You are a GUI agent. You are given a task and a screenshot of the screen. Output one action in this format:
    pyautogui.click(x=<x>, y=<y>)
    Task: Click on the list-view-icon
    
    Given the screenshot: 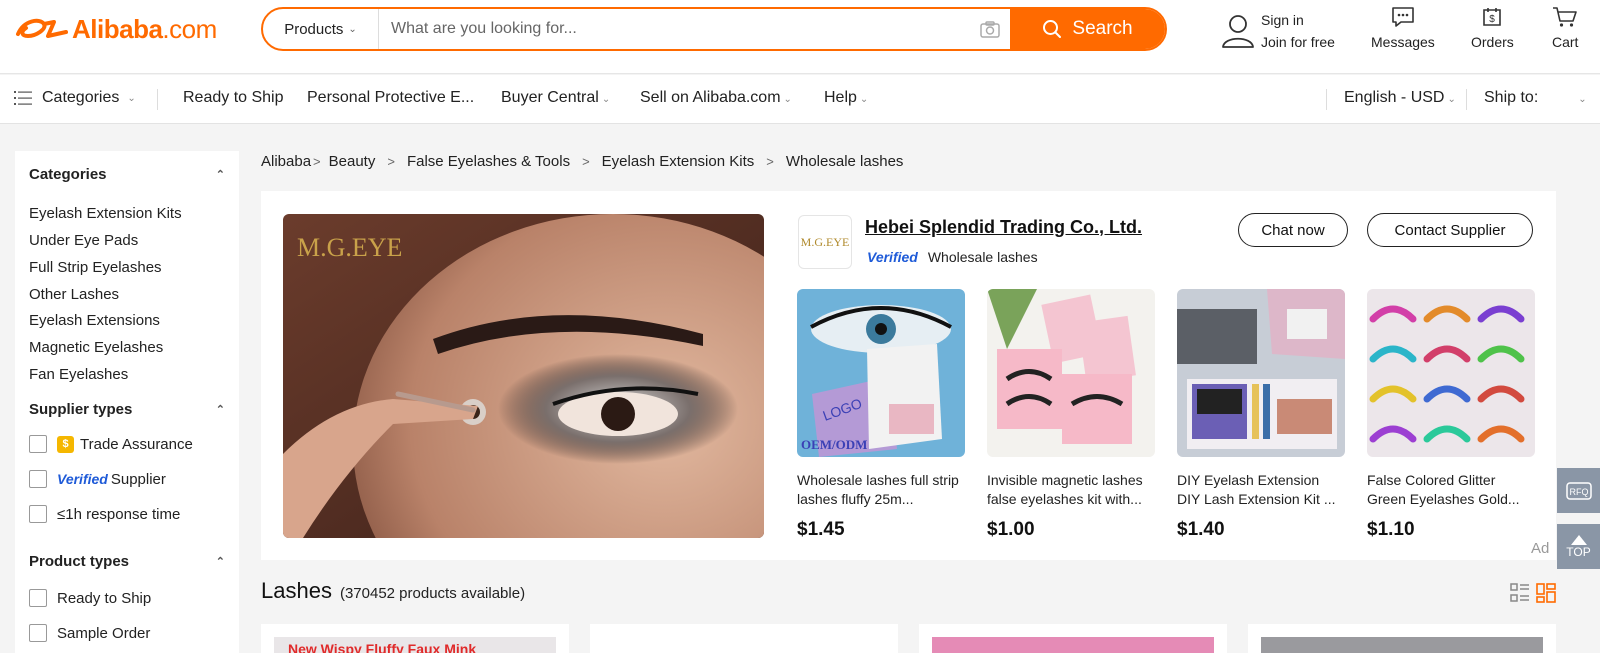 What is the action you would take?
    pyautogui.click(x=1521, y=594)
    